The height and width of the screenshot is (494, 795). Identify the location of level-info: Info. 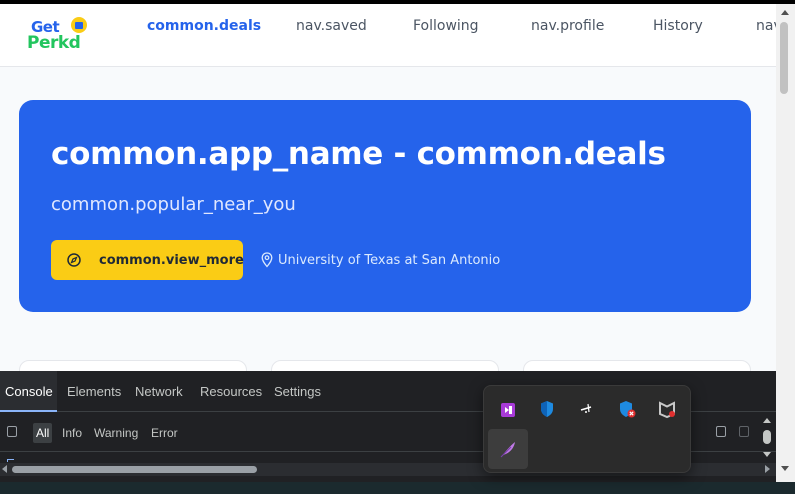
(72, 433).